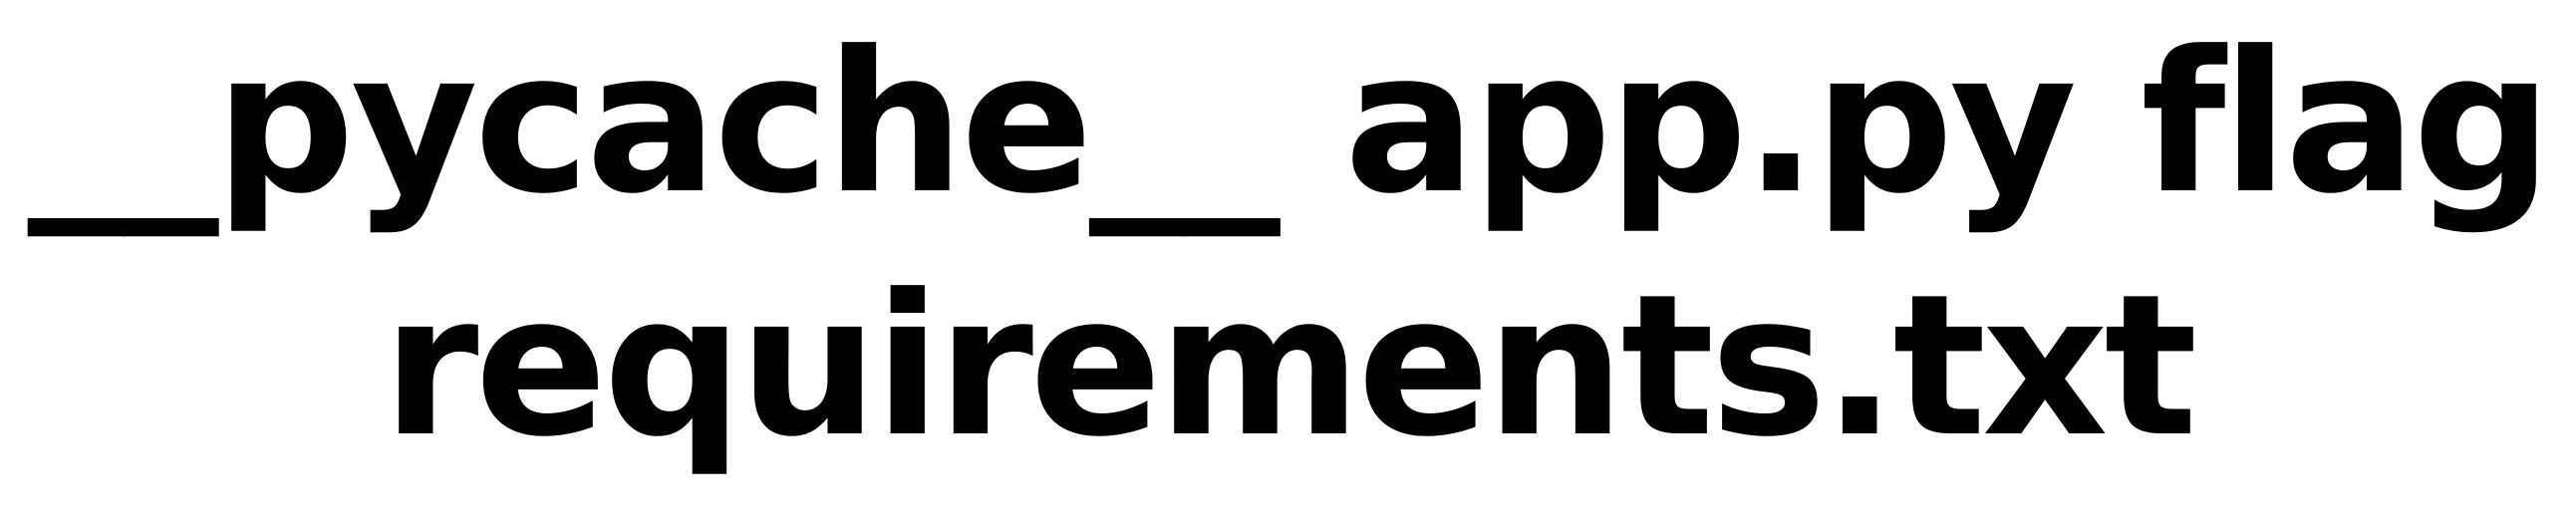  Describe the element at coordinates (2346, 123) in the screenshot. I see `file-entry-flag: flag` at that location.